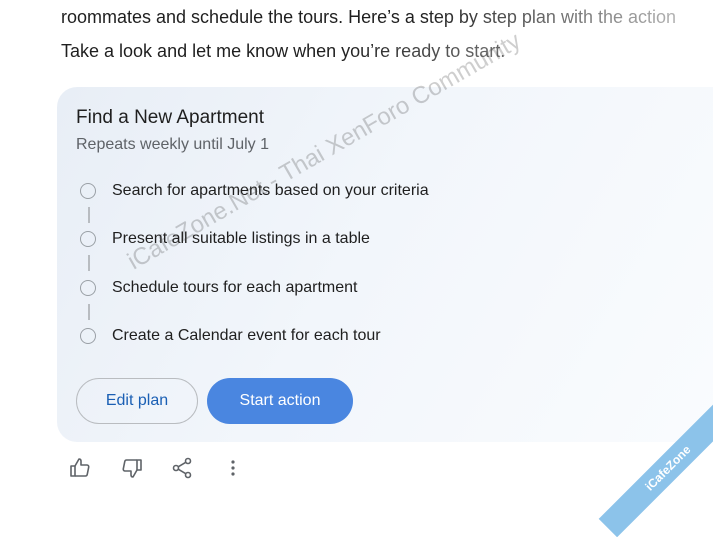 The image size is (713, 537). What do you see at coordinates (182, 468) in the screenshot?
I see `share-icon` at bounding box center [182, 468].